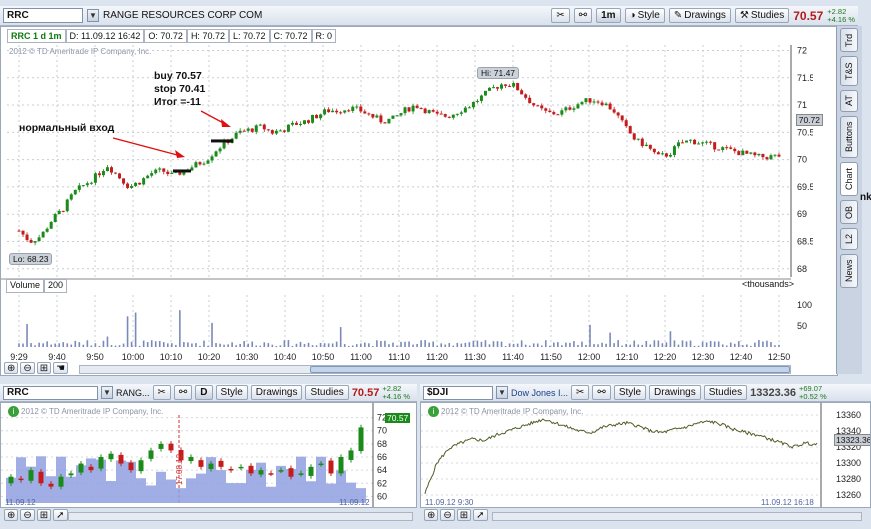 This screenshot has height=529, width=871. I want to click on bl-symbol-input: RRC, so click(50, 392).